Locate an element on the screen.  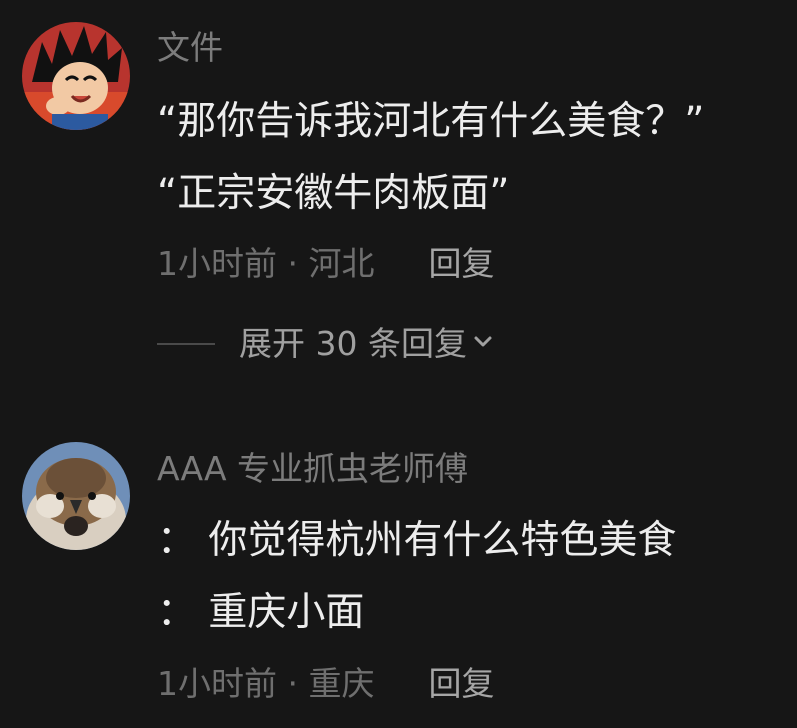
comment-text-line: ： 你觉得杭州有什么特色美食 is located at coordinates (417, 540).